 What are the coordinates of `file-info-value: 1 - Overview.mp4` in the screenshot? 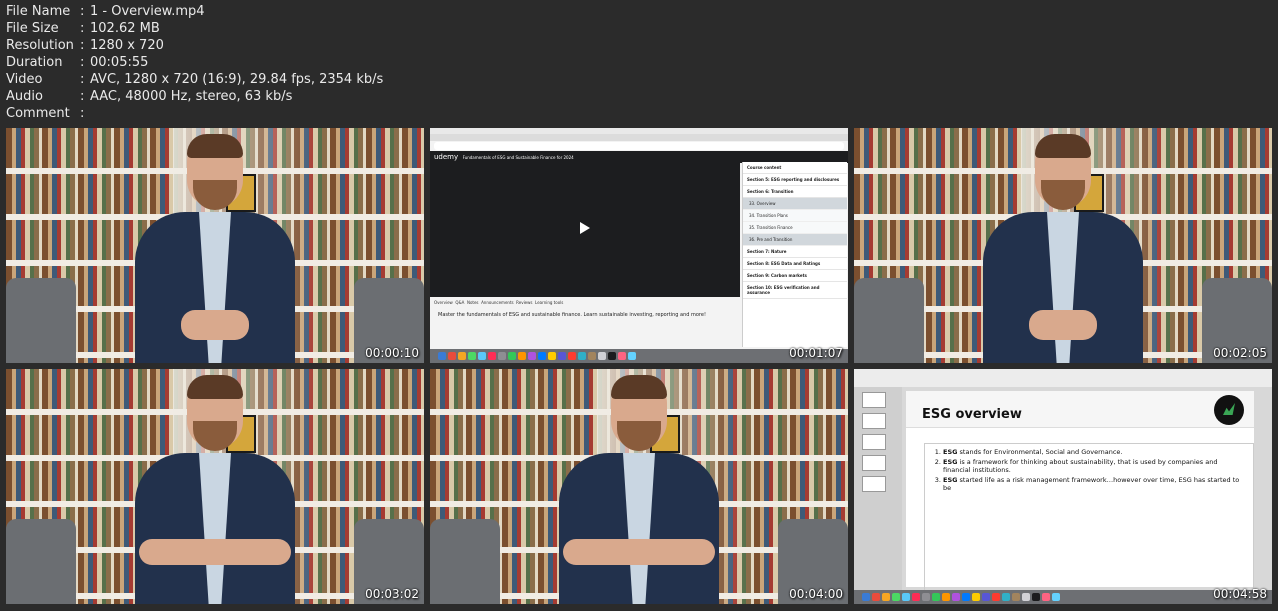 It's located at (147, 11).